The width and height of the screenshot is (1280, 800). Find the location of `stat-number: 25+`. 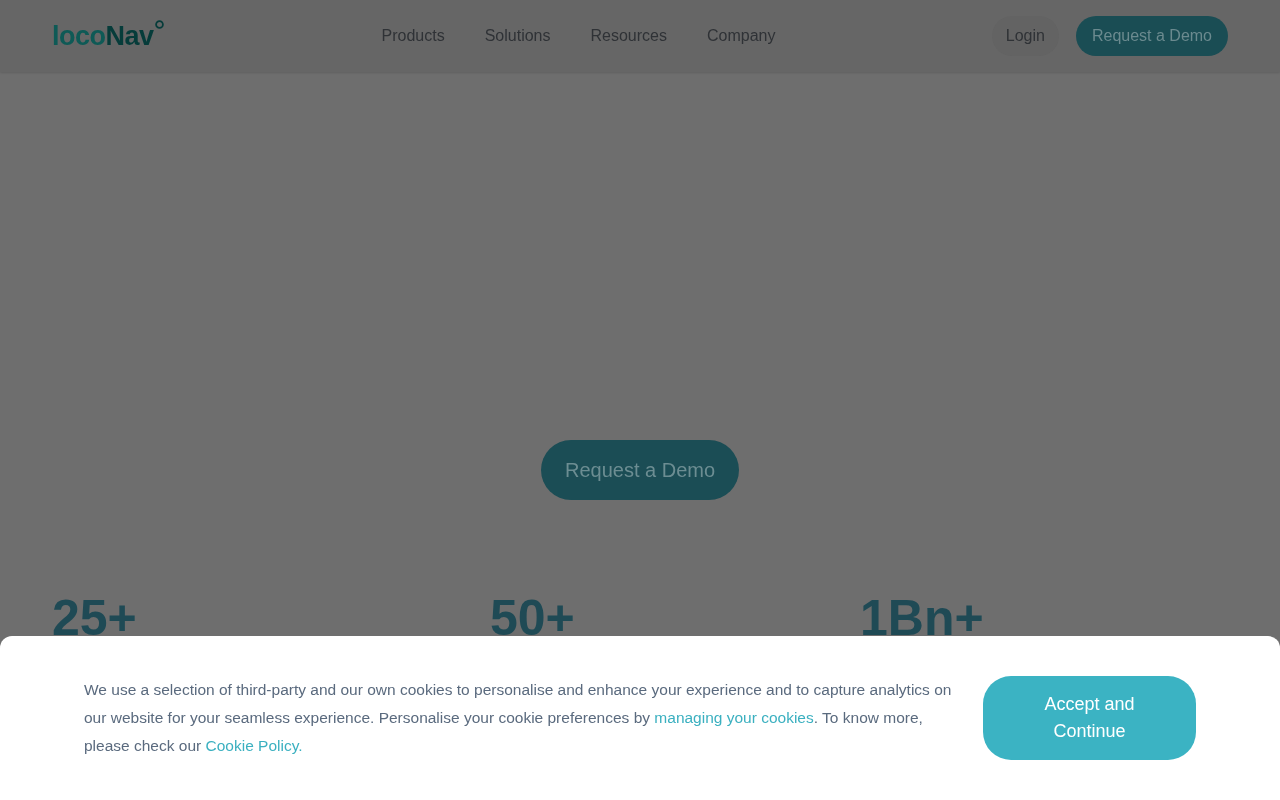

stat-number: 25+ is located at coordinates (94, 618).